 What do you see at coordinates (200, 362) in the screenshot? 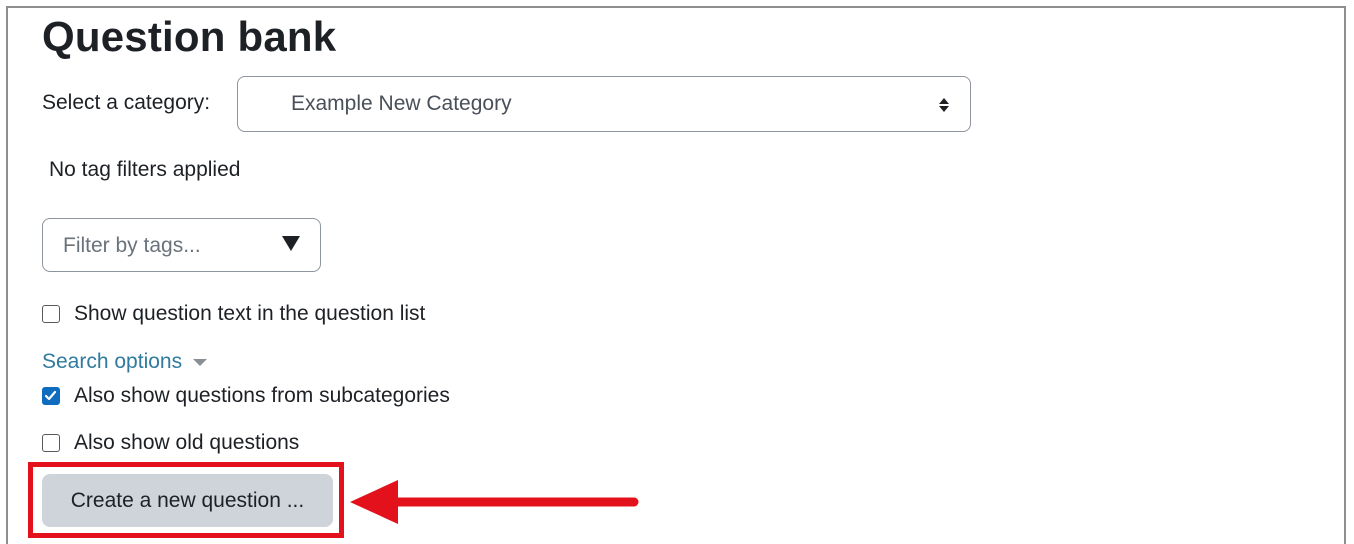
I see `caret-down-icon` at bounding box center [200, 362].